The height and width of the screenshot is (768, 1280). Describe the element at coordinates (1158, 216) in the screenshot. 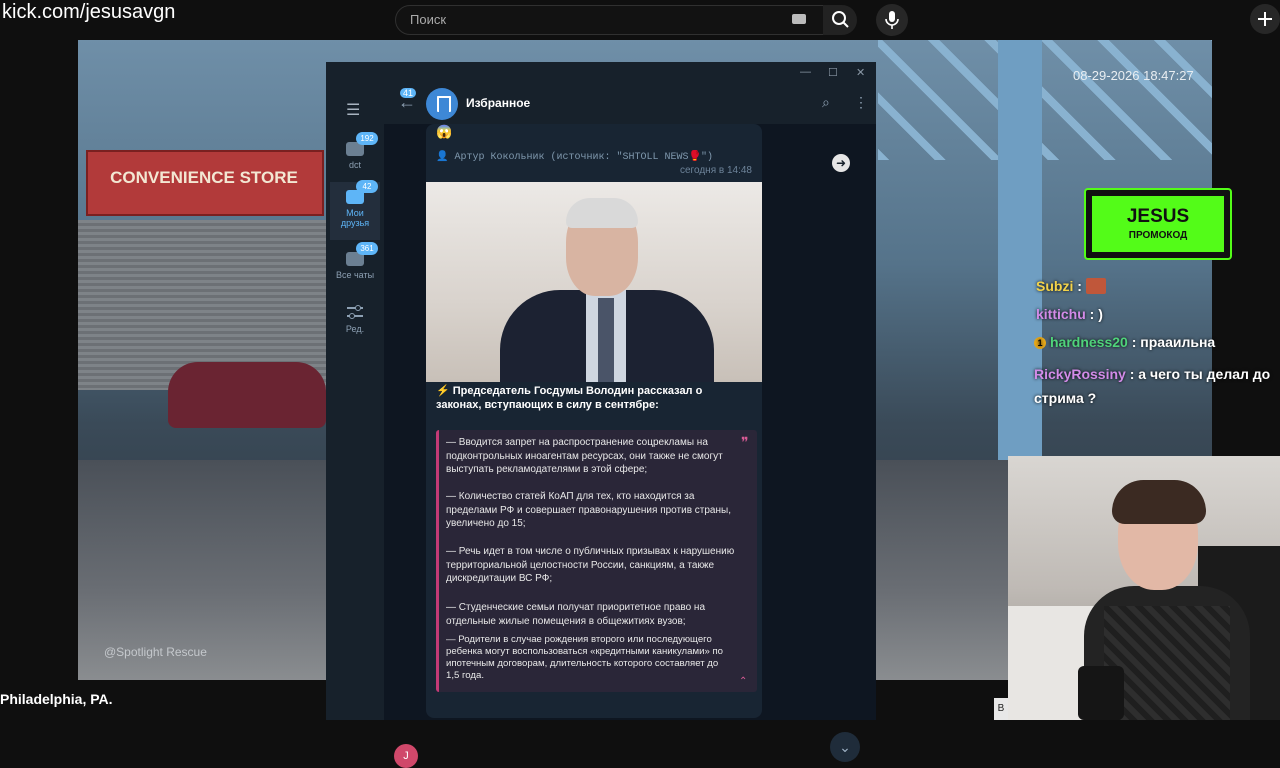

I see `promo-title: JESUS` at that location.